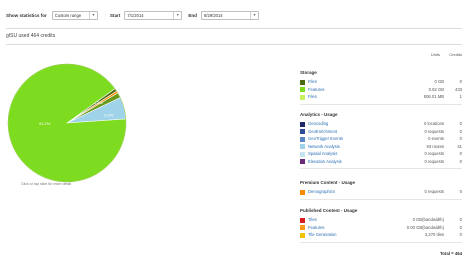 This screenshot has height=263, width=466. I want to click on credits-value: 41, so click(459, 146).